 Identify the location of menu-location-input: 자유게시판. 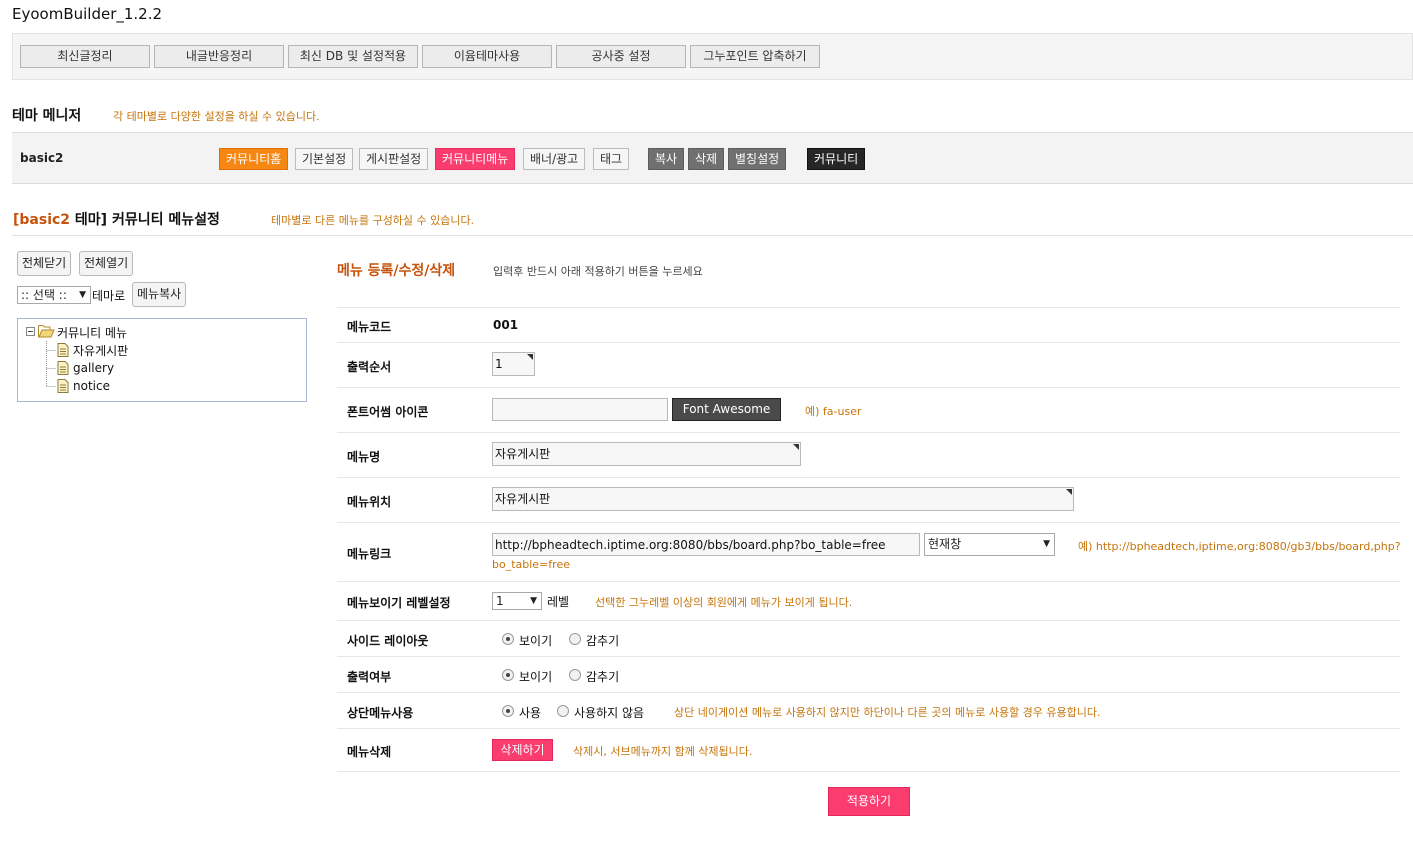
(783, 499).